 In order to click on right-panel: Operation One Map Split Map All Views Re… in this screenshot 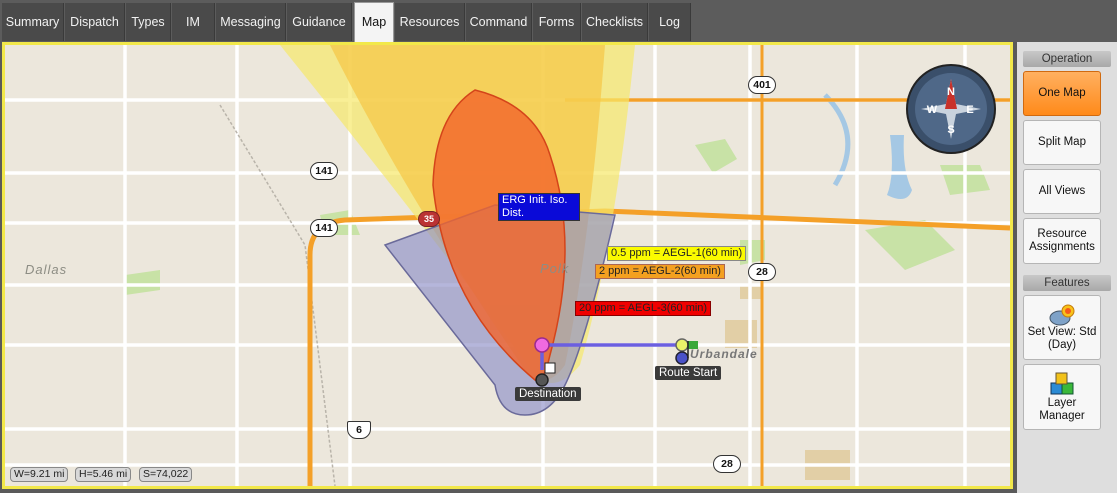, I will do `click(1067, 267)`.